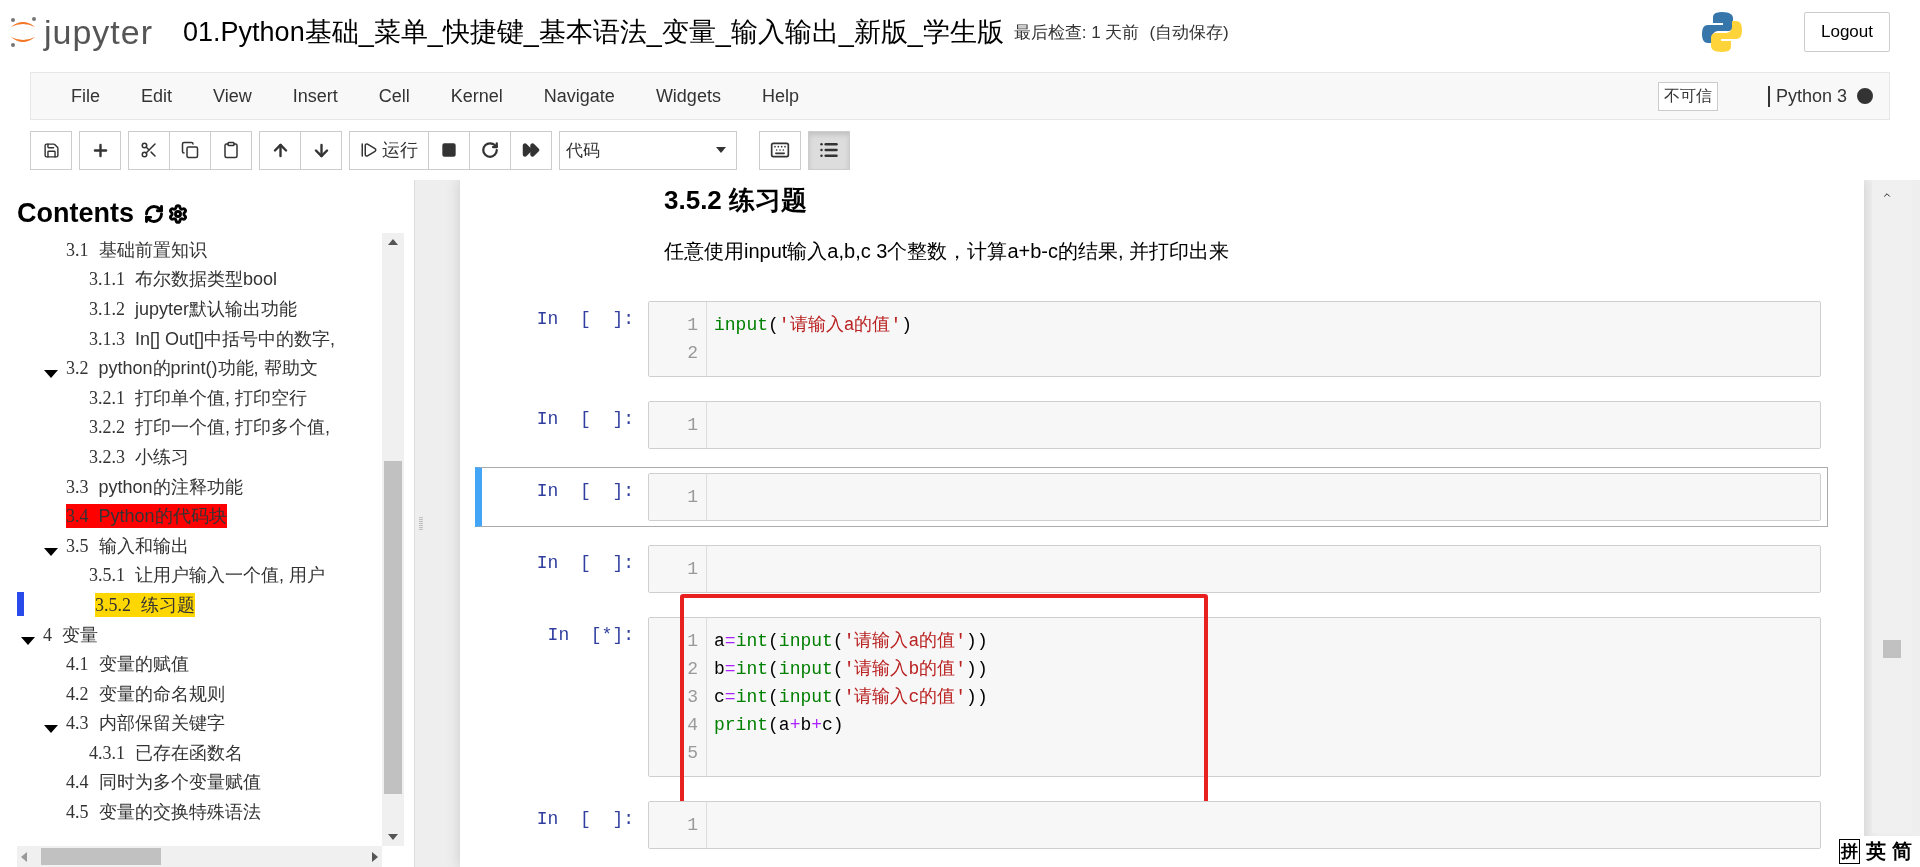 The height and width of the screenshot is (867, 1920). What do you see at coordinates (70, 634) in the screenshot?
I see `toc-entry: 4 变量` at bounding box center [70, 634].